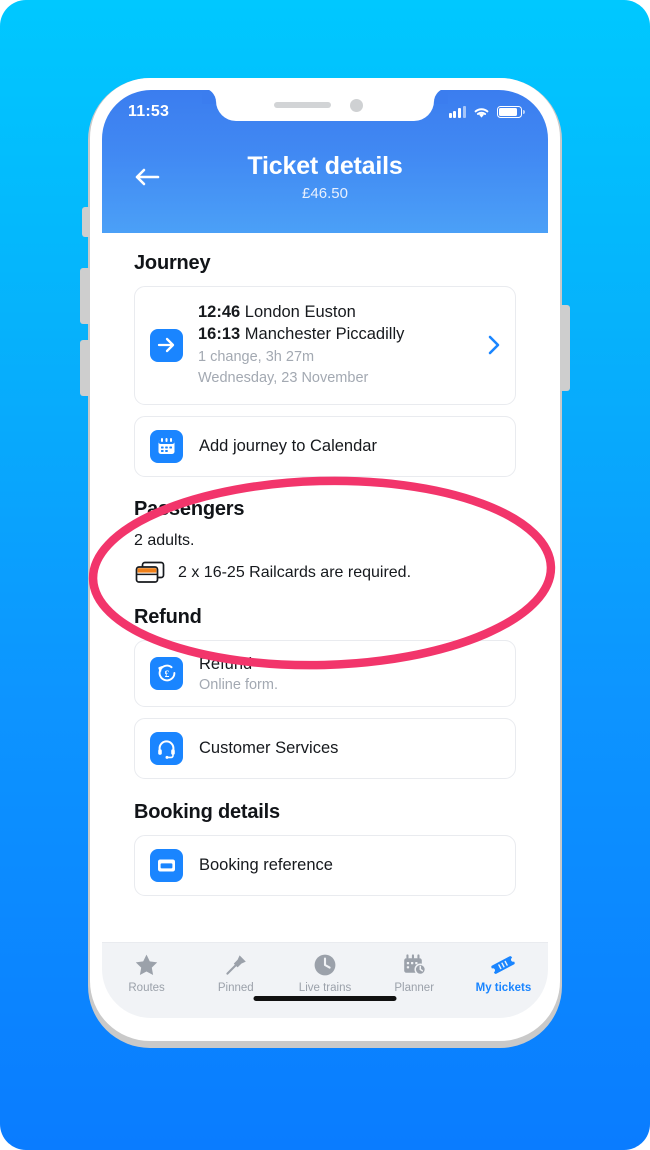 The image size is (650, 1150). I want to click on status-time: 11:53, so click(149, 111).